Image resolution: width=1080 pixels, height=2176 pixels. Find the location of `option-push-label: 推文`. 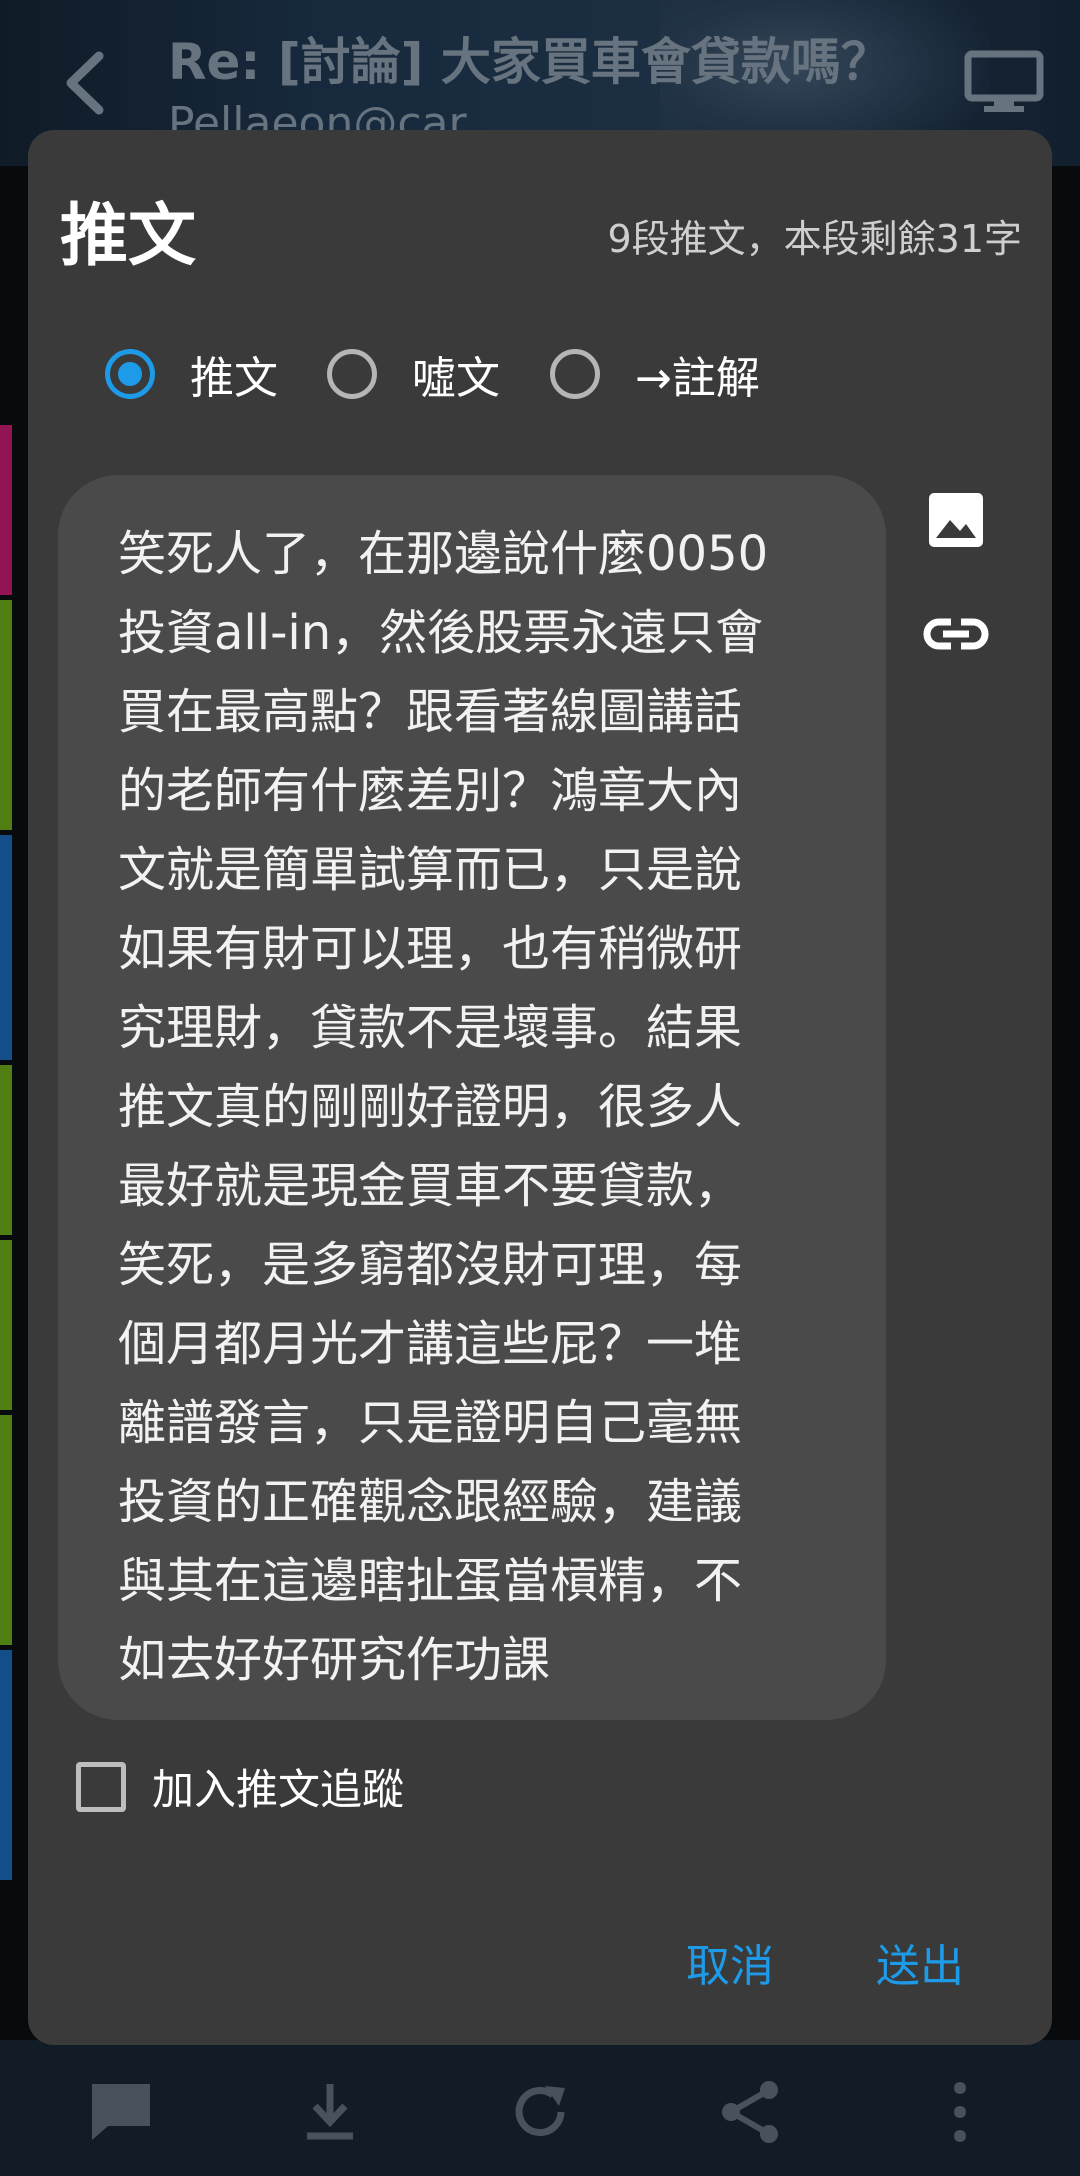

option-push-label: 推文 is located at coordinates (234, 378).